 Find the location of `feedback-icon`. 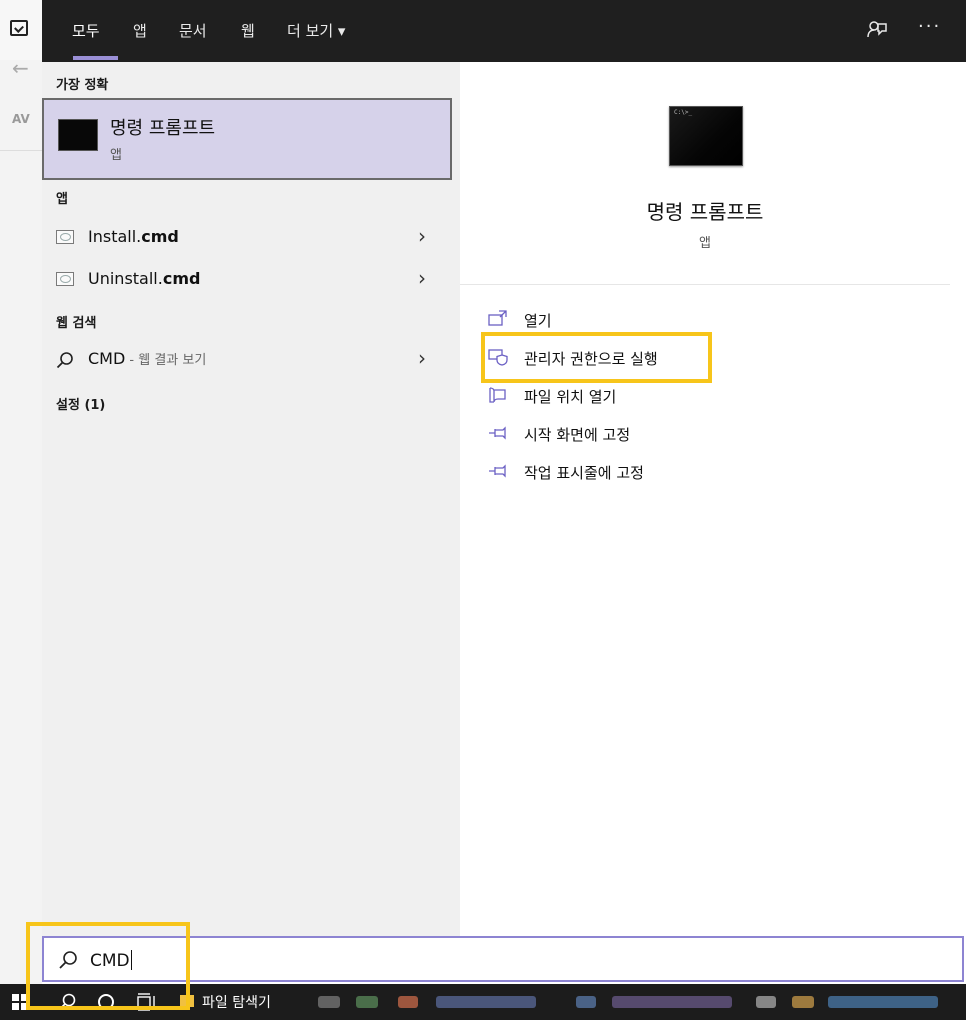

feedback-icon is located at coordinates (877, 31).